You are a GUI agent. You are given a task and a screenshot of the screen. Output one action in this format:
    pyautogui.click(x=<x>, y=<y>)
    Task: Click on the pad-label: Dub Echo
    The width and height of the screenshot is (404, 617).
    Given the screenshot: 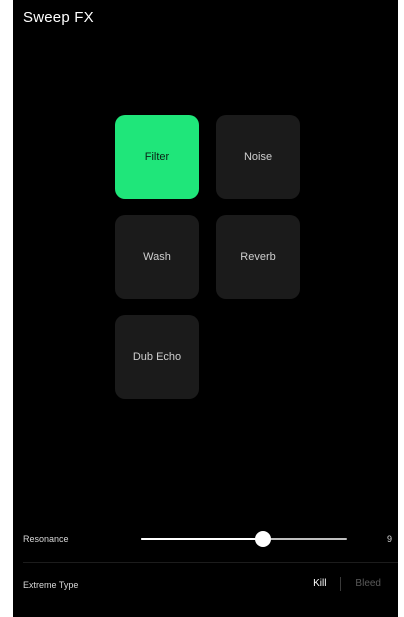 What is the action you would take?
    pyautogui.click(x=157, y=357)
    